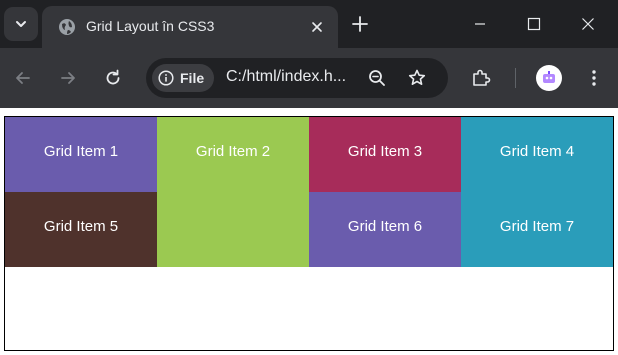 The width and height of the screenshot is (618, 355). Describe the element at coordinates (166, 78) in the screenshot. I see `info-icon` at that location.